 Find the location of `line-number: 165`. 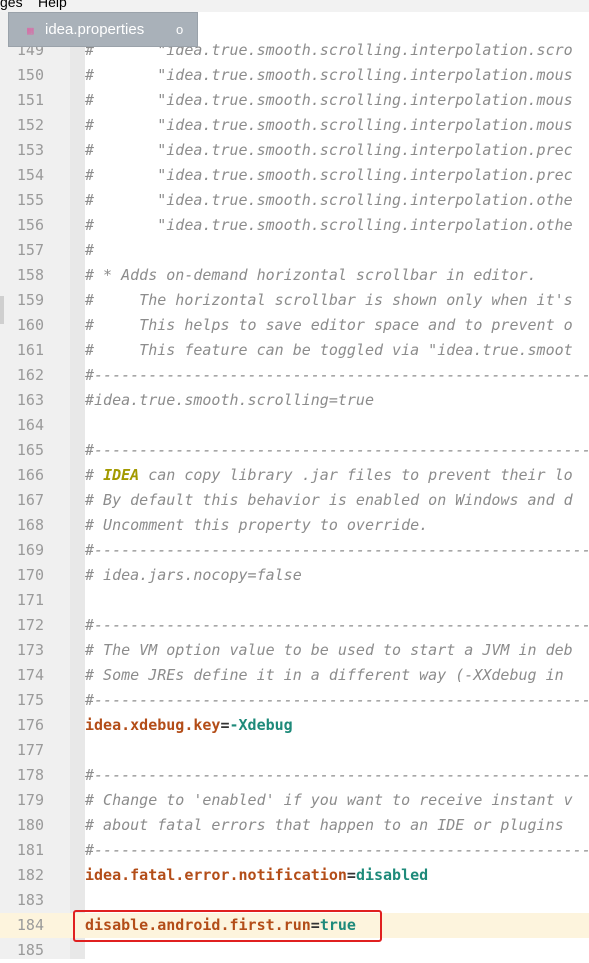

line-number: 165 is located at coordinates (30, 450).